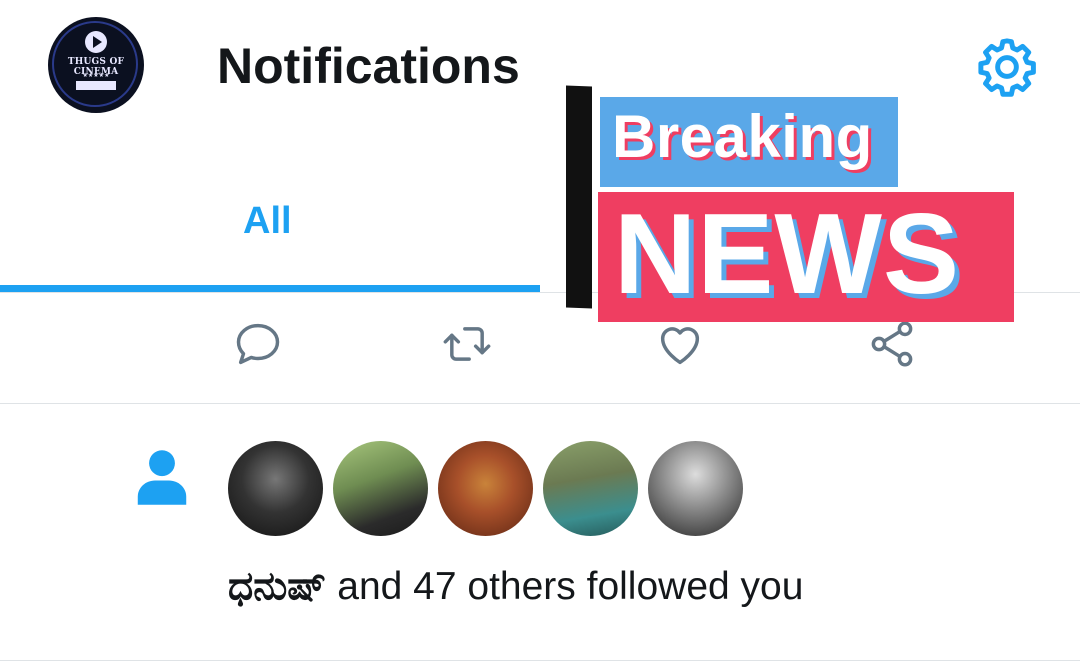 This screenshot has width=1080, height=670. Describe the element at coordinates (267, 221) in the screenshot. I see `tab-all: All` at that location.